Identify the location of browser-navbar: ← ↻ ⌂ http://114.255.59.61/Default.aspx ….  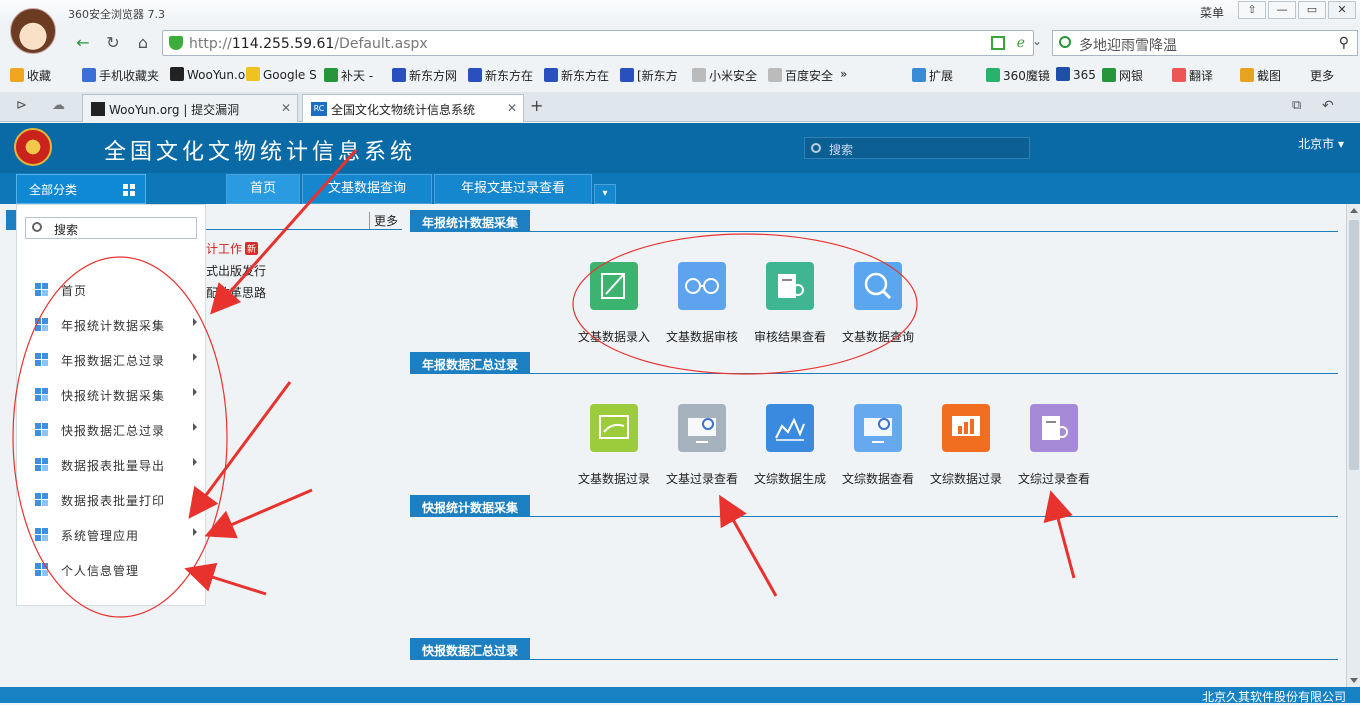
(710, 43).